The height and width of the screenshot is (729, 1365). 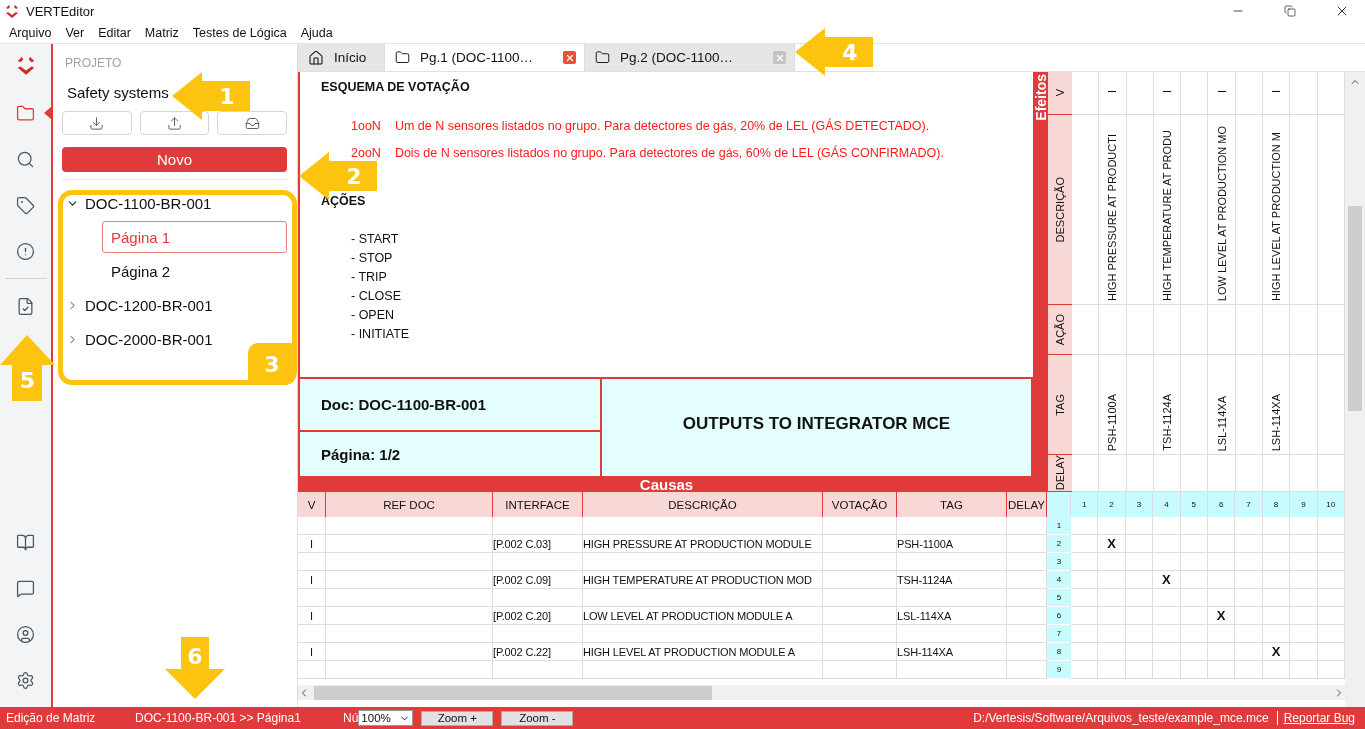 What do you see at coordinates (97, 123) in the screenshot?
I see `import-button` at bounding box center [97, 123].